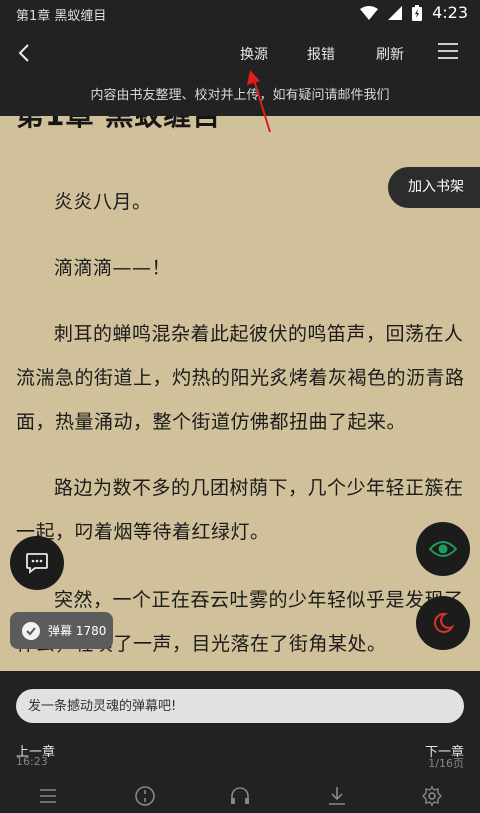 The width and height of the screenshot is (480, 813). I want to click on top-toolbar: 换源 报错 刷新 内容由书友整理、校对并上传，如有疑问请邮件我们, so click(240, 72).